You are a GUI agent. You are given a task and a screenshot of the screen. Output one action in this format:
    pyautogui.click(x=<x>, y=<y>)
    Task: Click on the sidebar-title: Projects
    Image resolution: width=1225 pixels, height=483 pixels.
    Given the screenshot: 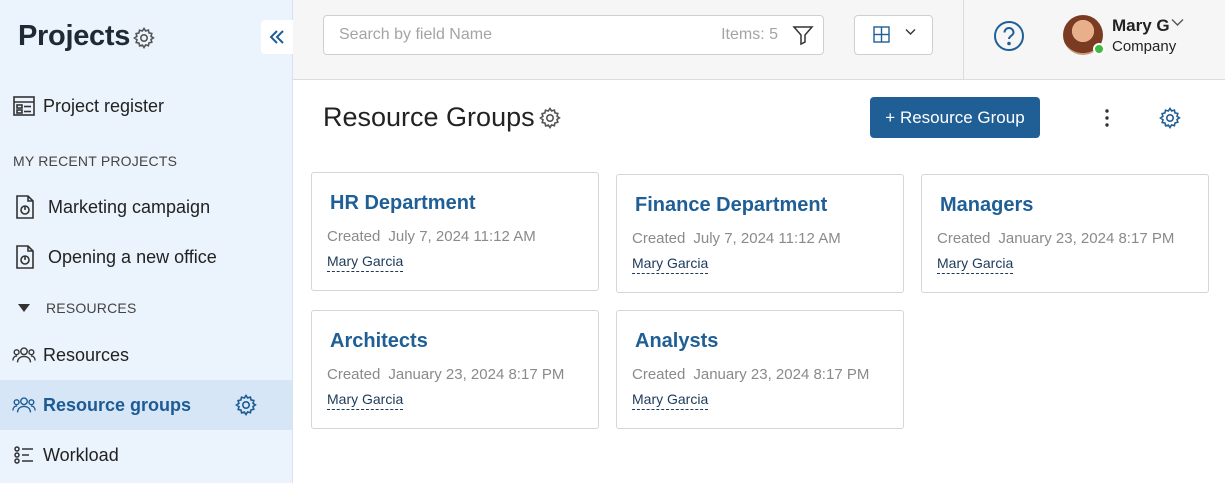 What is the action you would take?
    pyautogui.click(x=74, y=36)
    